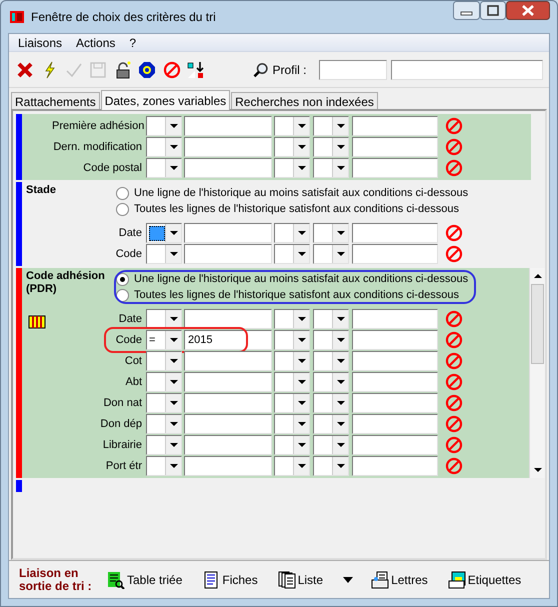 The image size is (558, 607). What do you see at coordinates (40, 43) in the screenshot?
I see `menu-item: Liaisons` at bounding box center [40, 43].